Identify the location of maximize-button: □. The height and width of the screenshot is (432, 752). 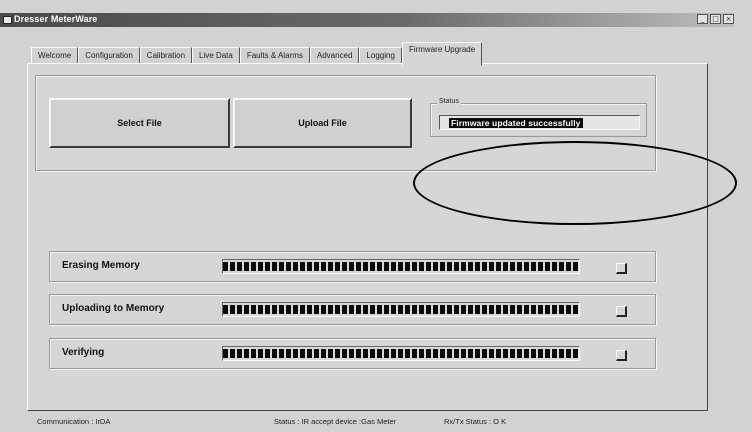
(715, 19).